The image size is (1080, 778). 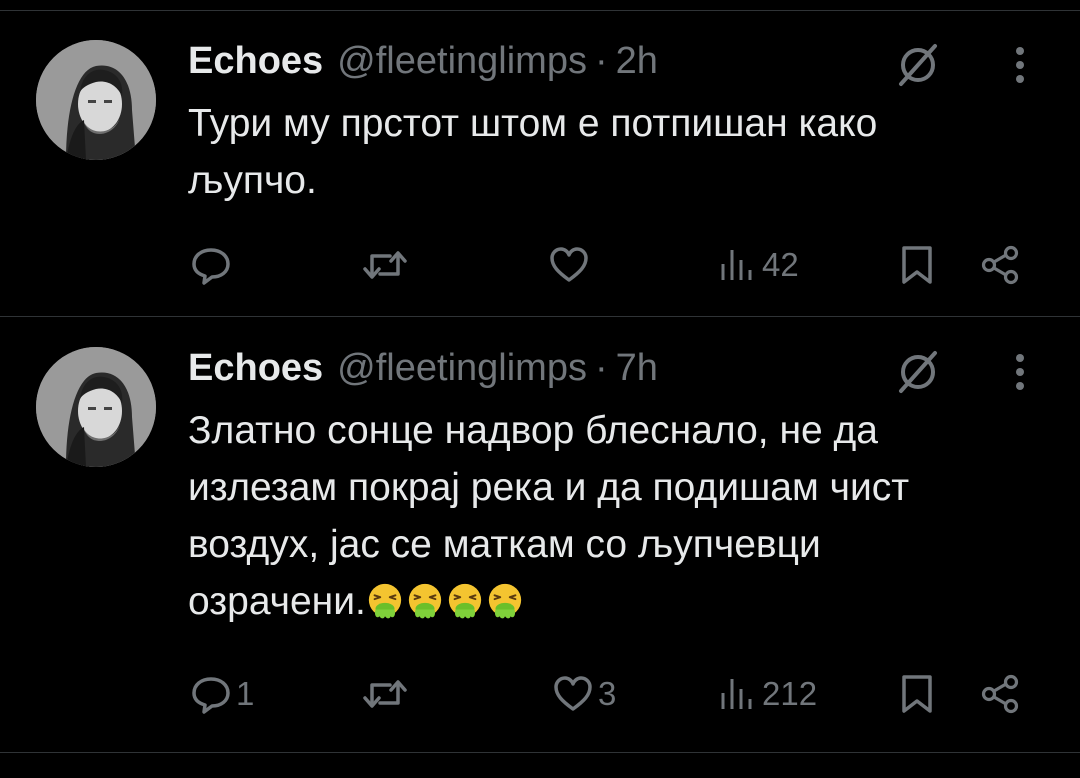 What do you see at coordinates (549, 487) in the screenshot?
I see `tweet-text-line: излезам покрај река и да подишам чист` at bounding box center [549, 487].